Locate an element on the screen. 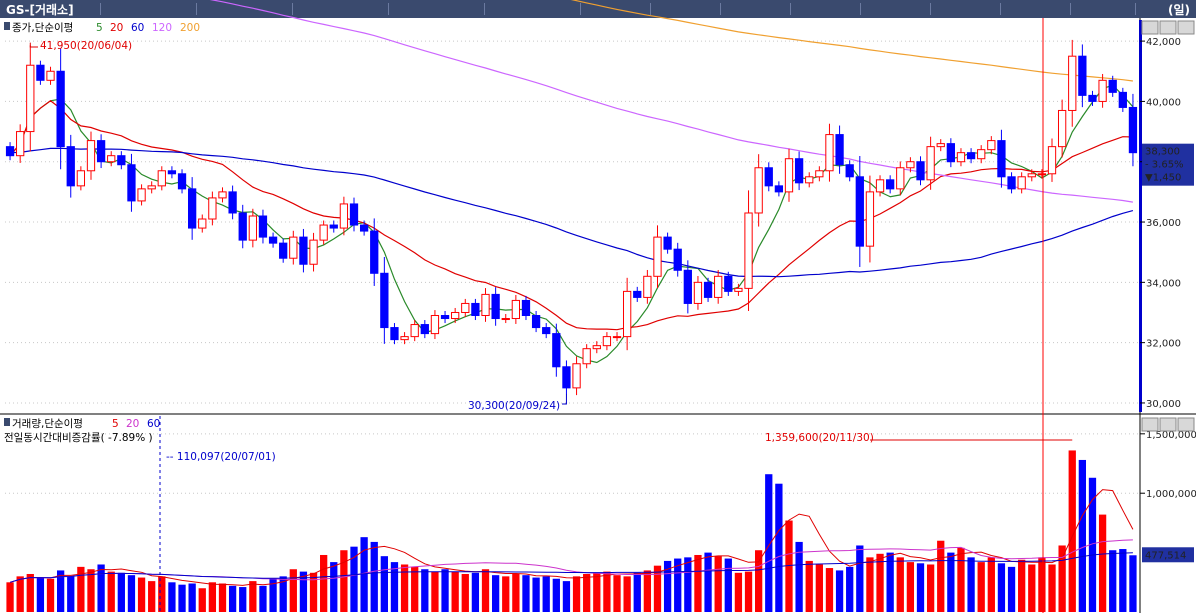  price-tick-label: 34,000 is located at coordinates (1163, 283).